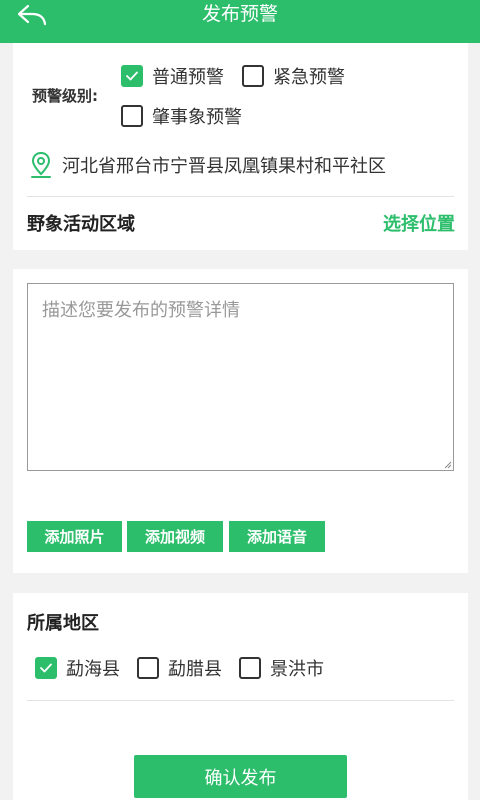  I want to click on resize-grip-icon, so click(448, 465).